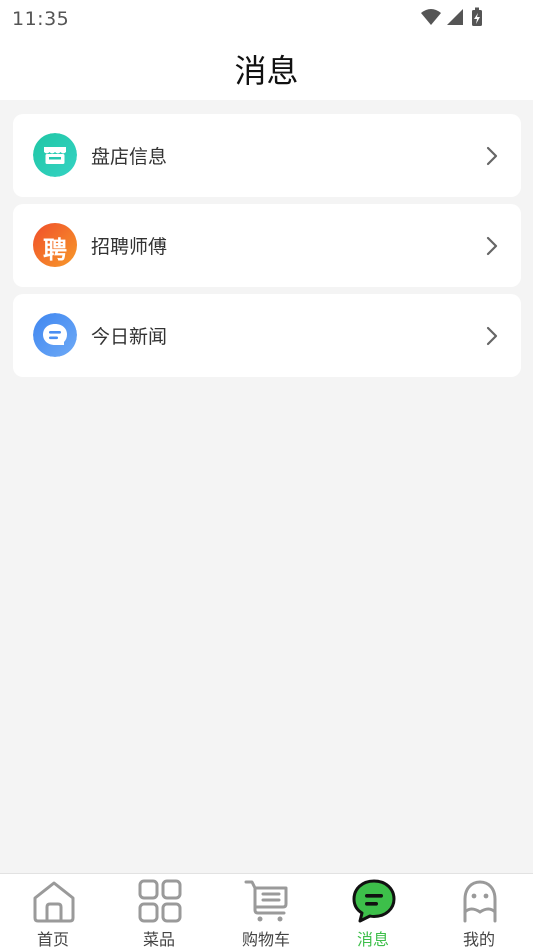  Describe the element at coordinates (374, 901) in the screenshot. I see `message-icon` at that location.